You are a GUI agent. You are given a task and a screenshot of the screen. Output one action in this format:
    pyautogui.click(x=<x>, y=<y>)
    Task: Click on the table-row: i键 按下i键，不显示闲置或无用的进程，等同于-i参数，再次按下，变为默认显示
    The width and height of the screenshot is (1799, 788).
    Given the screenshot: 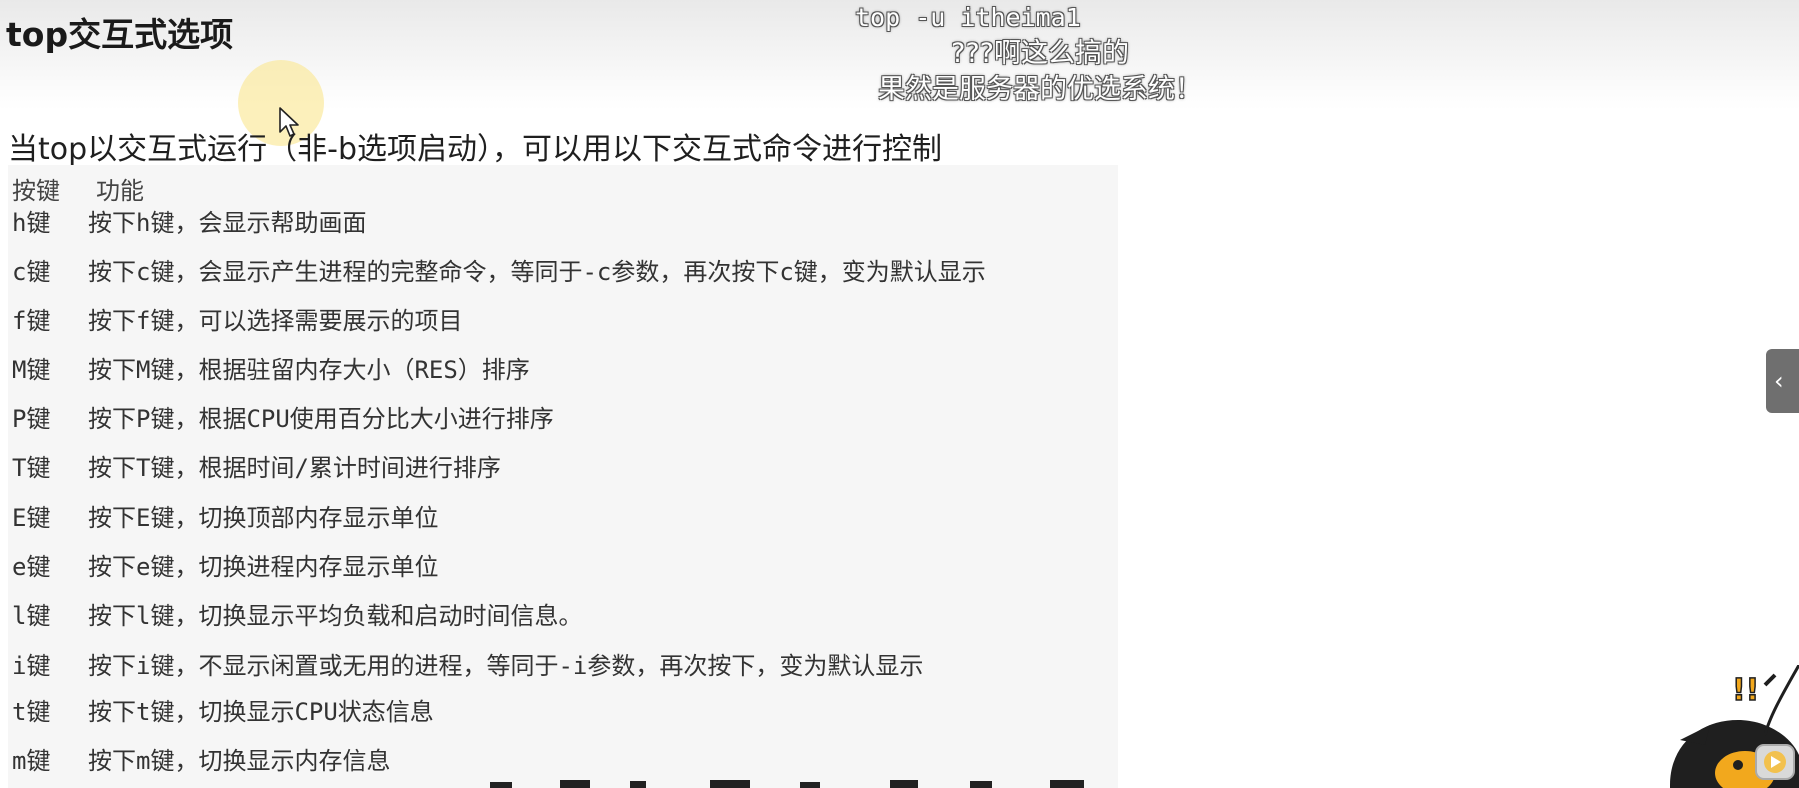 What is the action you would take?
    pyautogui.click(x=467, y=666)
    